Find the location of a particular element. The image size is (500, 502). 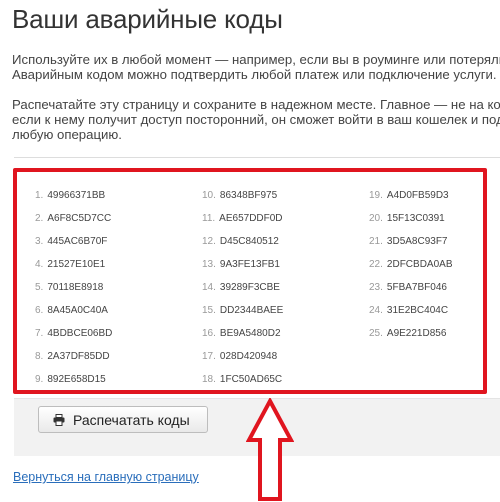

printer-icon is located at coordinates (59, 419).